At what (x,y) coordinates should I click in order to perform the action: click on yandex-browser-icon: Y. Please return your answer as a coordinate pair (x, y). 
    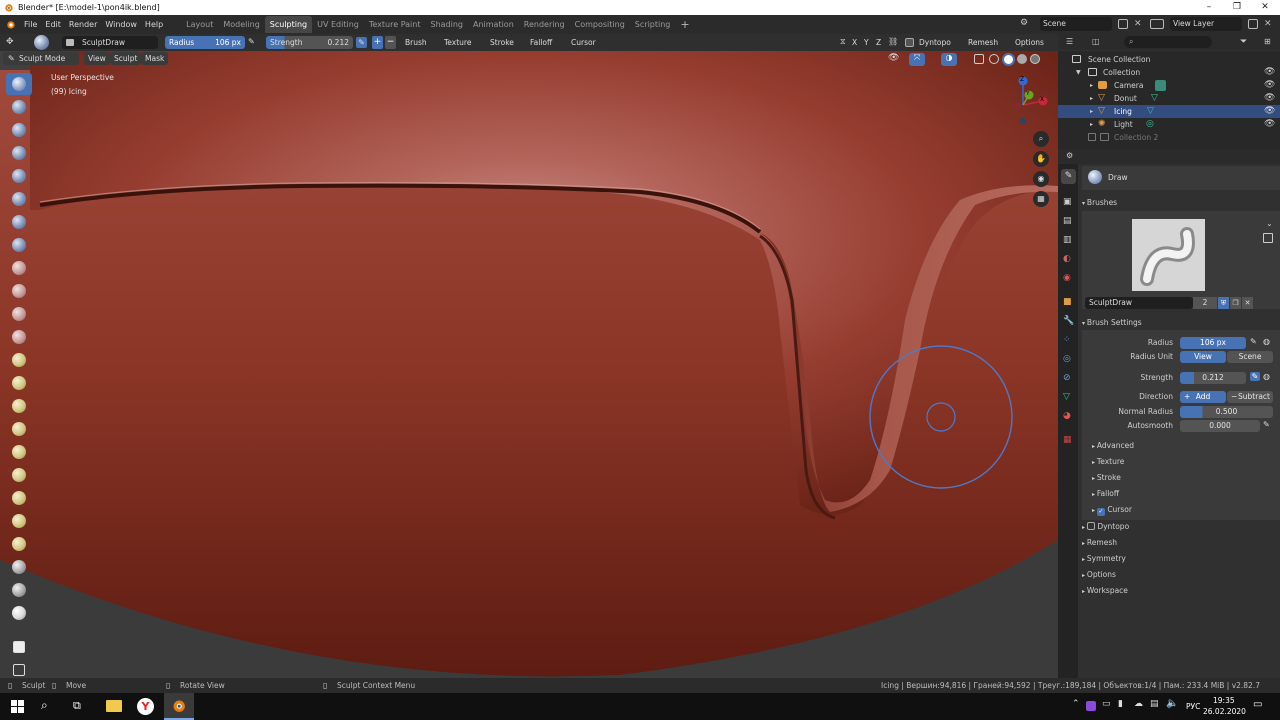
    Looking at the image, I should click on (145, 706).